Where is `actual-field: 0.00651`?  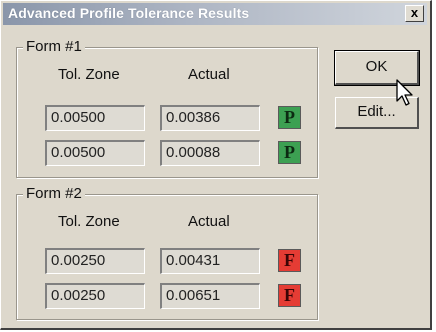 actual-field: 0.00651 is located at coordinates (210, 296).